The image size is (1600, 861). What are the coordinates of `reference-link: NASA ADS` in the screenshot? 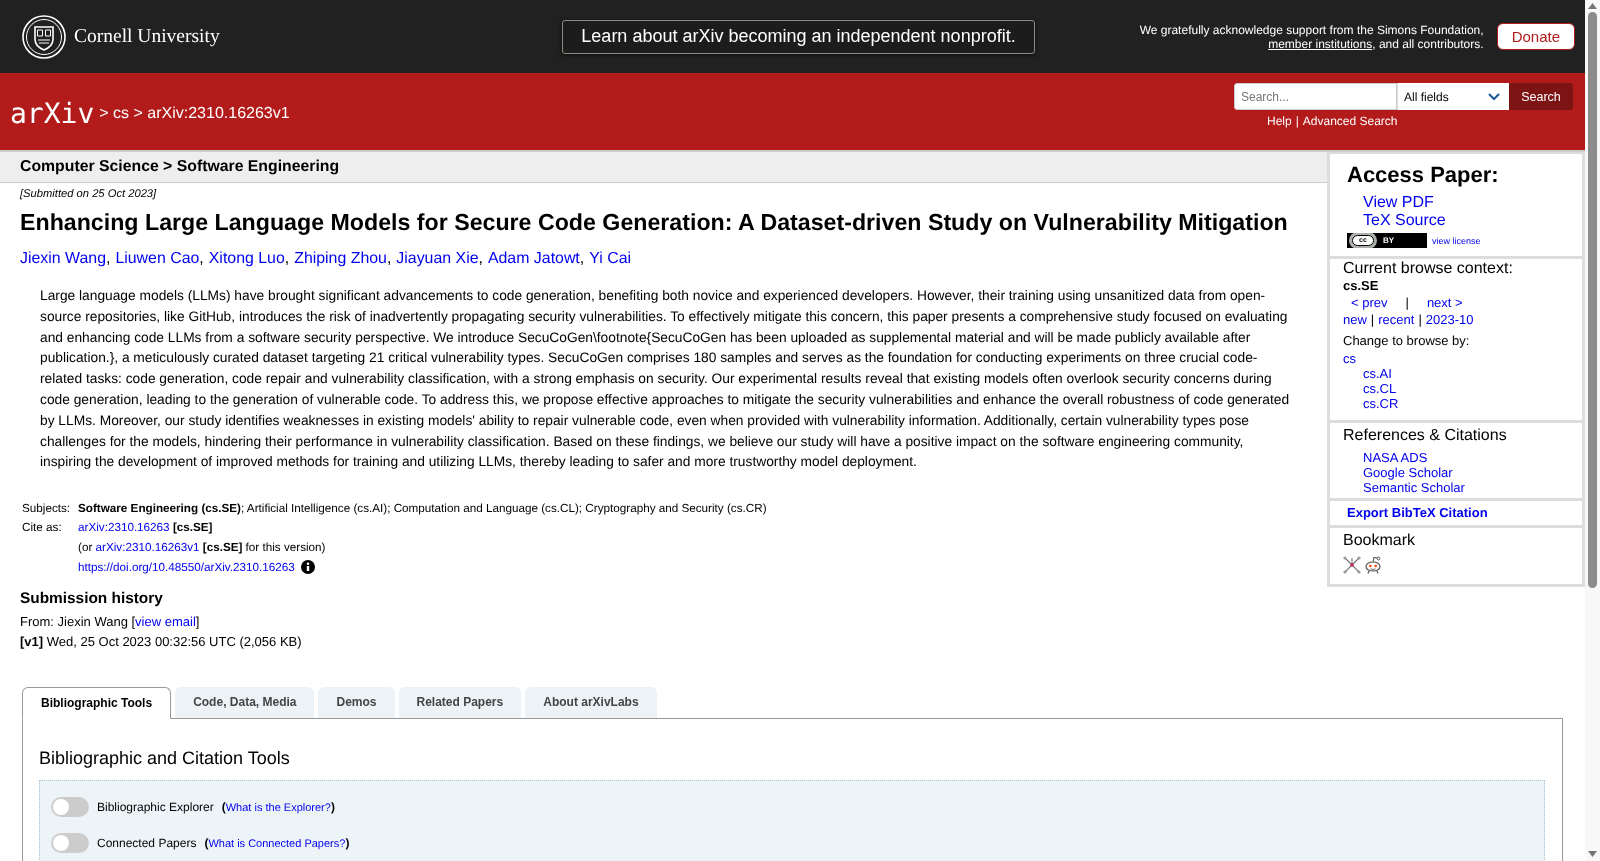 It's located at (1395, 457).